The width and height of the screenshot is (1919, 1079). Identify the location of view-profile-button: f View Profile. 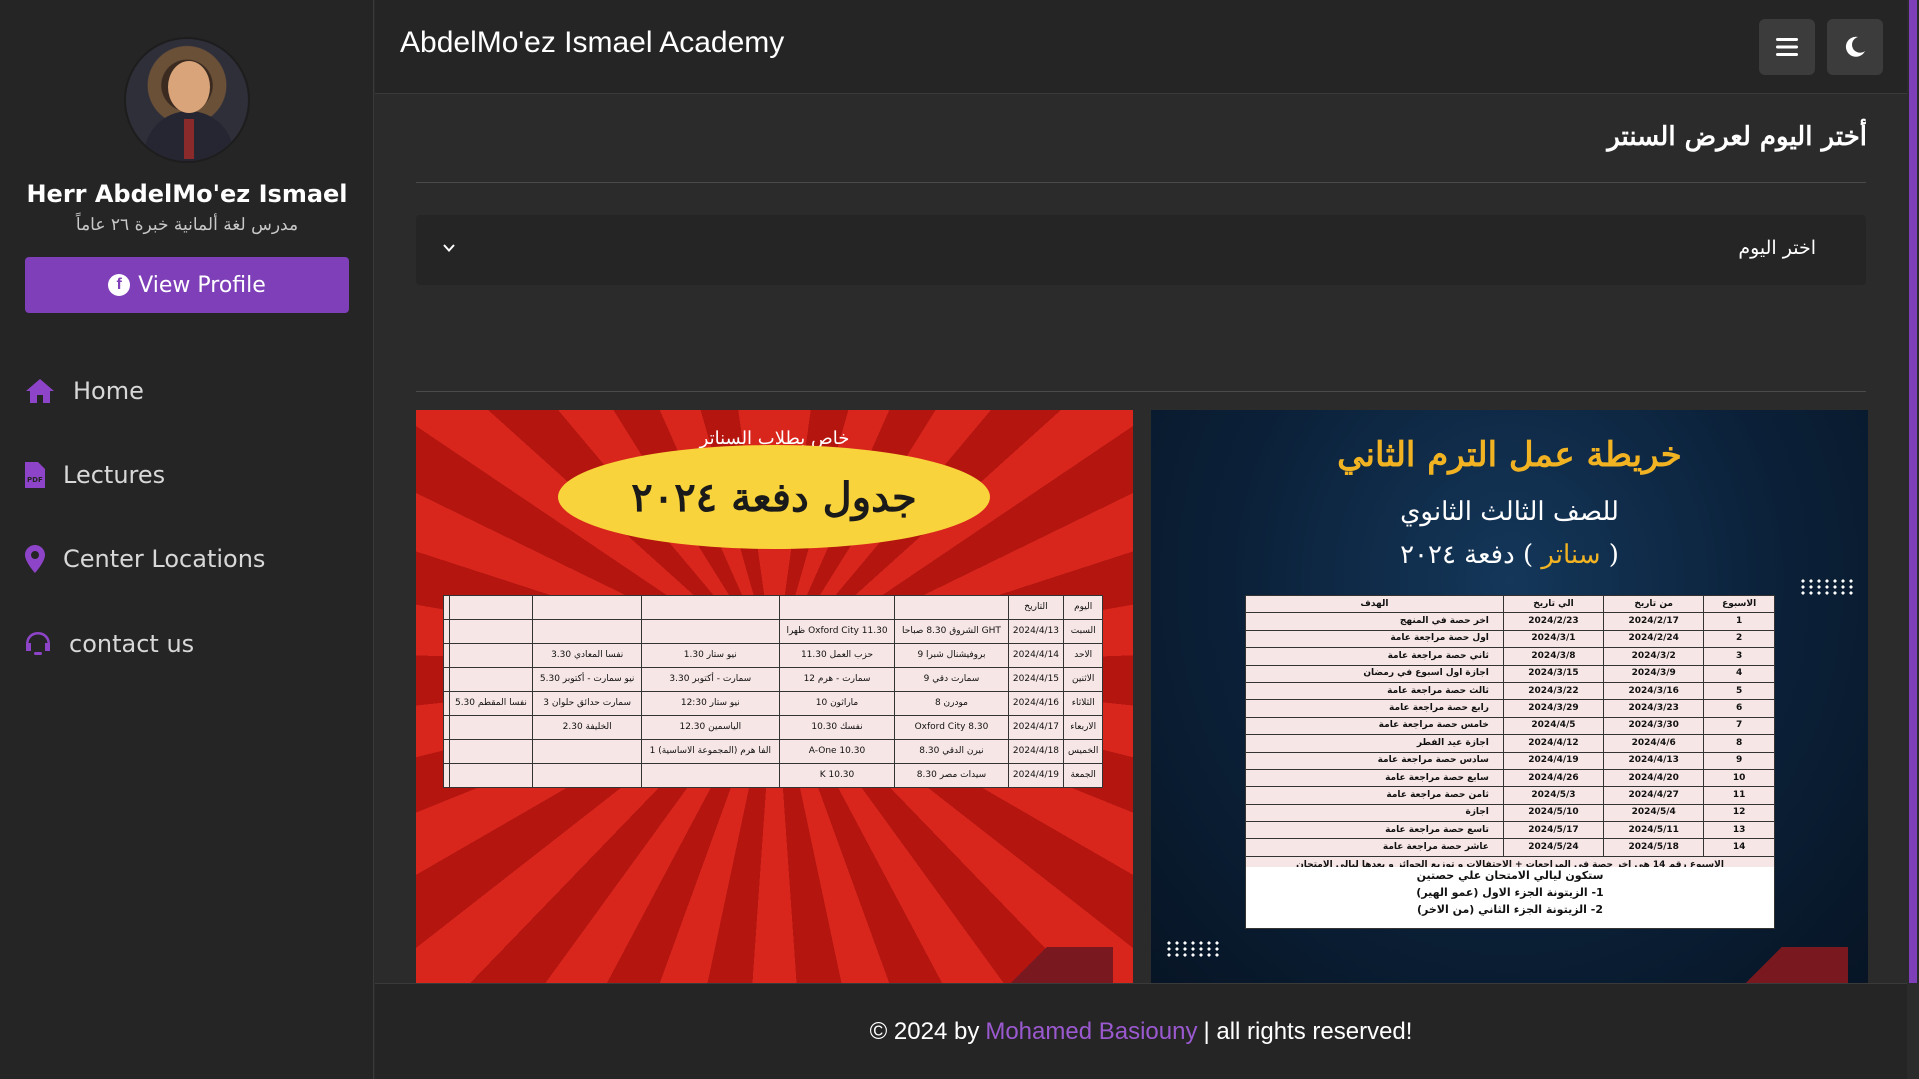
(187, 285).